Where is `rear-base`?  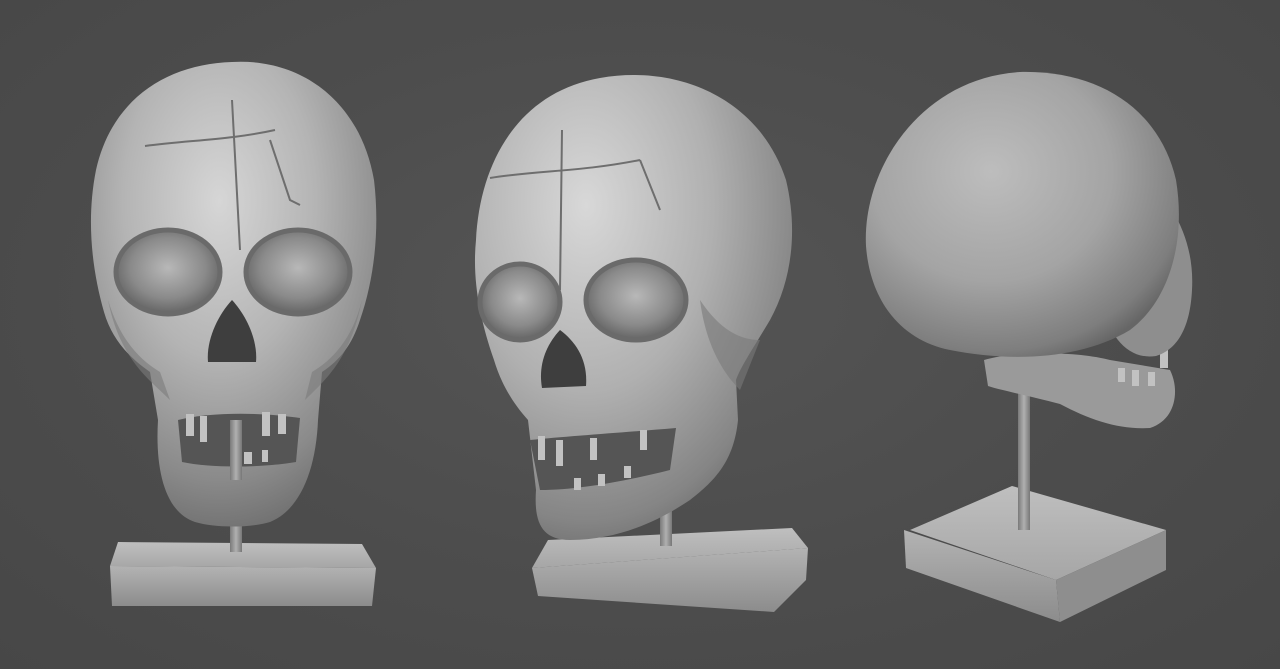
rear-base is located at coordinates (1035, 554).